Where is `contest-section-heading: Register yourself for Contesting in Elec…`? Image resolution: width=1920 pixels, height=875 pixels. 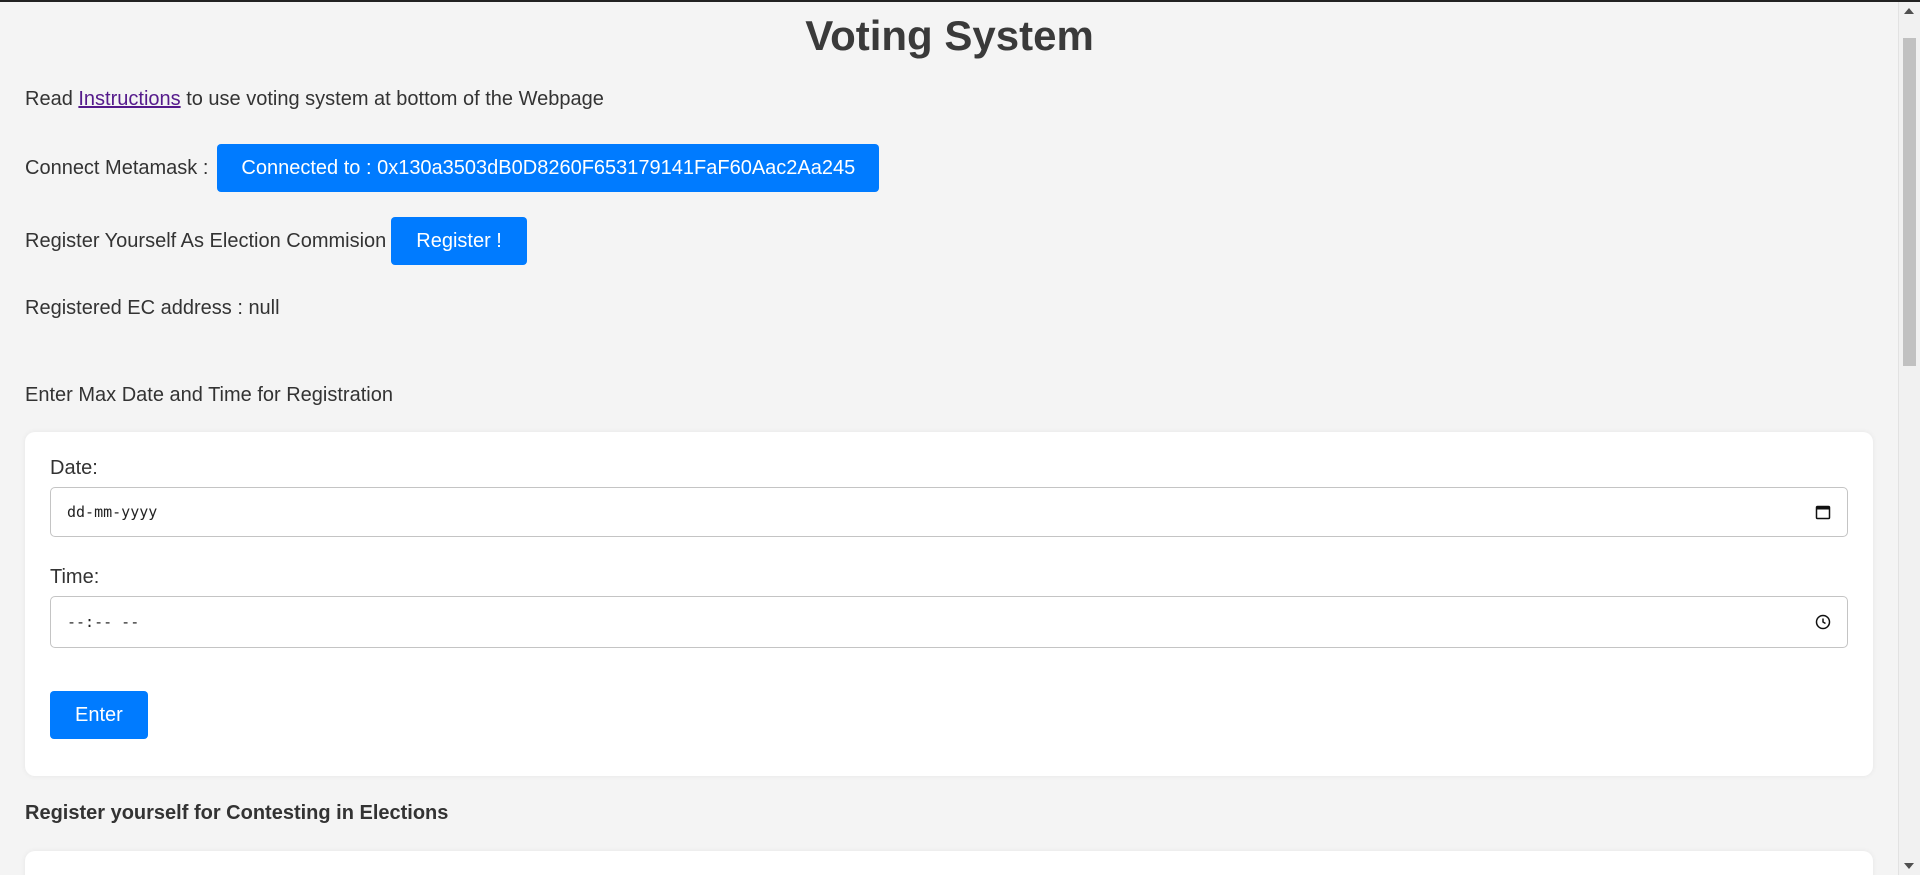 contest-section-heading: Register yourself for Contesting in Elec… is located at coordinates (237, 813).